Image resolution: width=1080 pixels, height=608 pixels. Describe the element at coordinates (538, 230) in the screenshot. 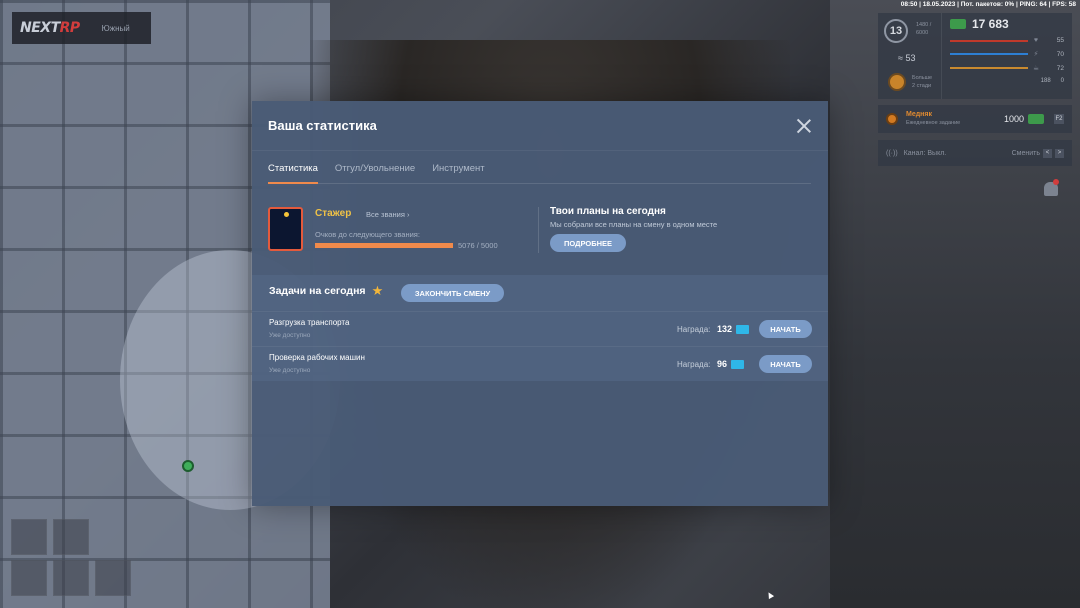

I see `section-divider` at that location.